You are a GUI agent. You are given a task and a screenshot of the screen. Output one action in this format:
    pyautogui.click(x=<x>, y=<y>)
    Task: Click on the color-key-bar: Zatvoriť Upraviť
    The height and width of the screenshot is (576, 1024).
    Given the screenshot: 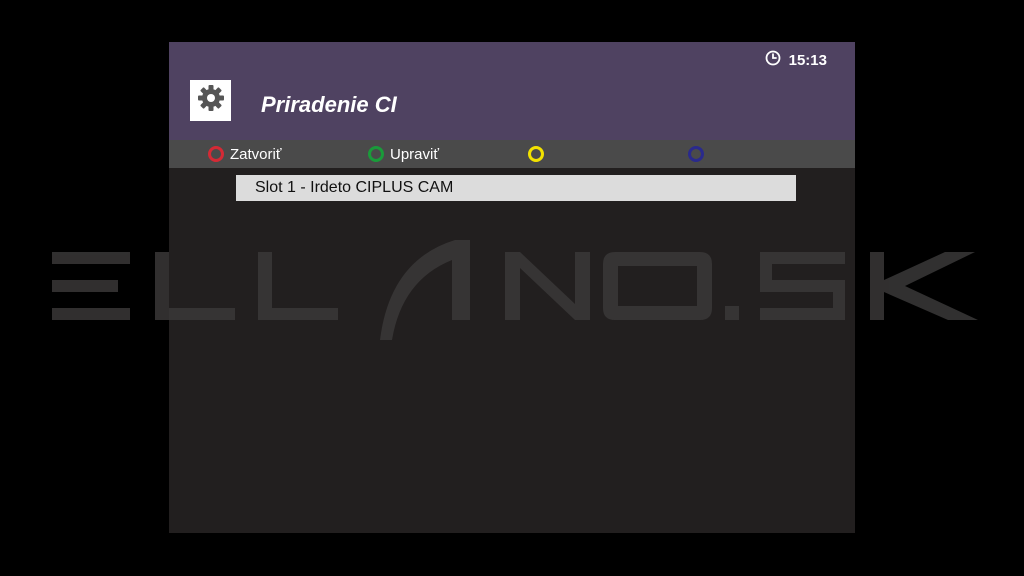 What is the action you would take?
    pyautogui.click(x=512, y=154)
    